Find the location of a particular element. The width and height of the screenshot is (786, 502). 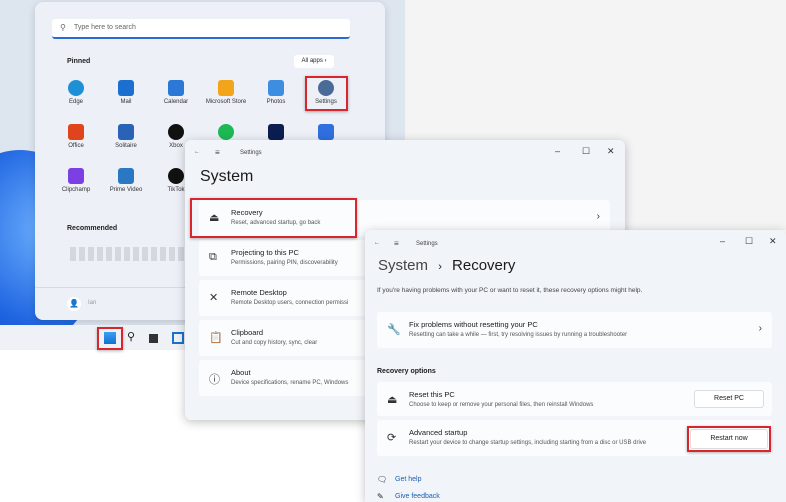

pinned-app-mail: Mail is located at coordinates (126, 92).